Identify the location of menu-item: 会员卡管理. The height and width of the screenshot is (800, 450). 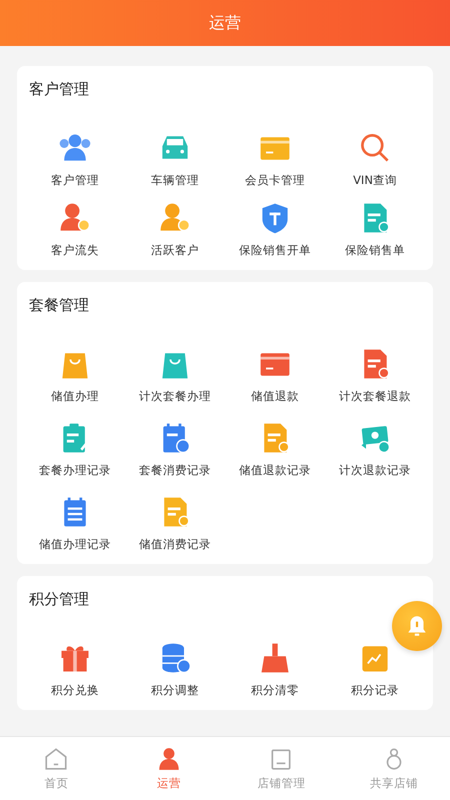
(275, 159).